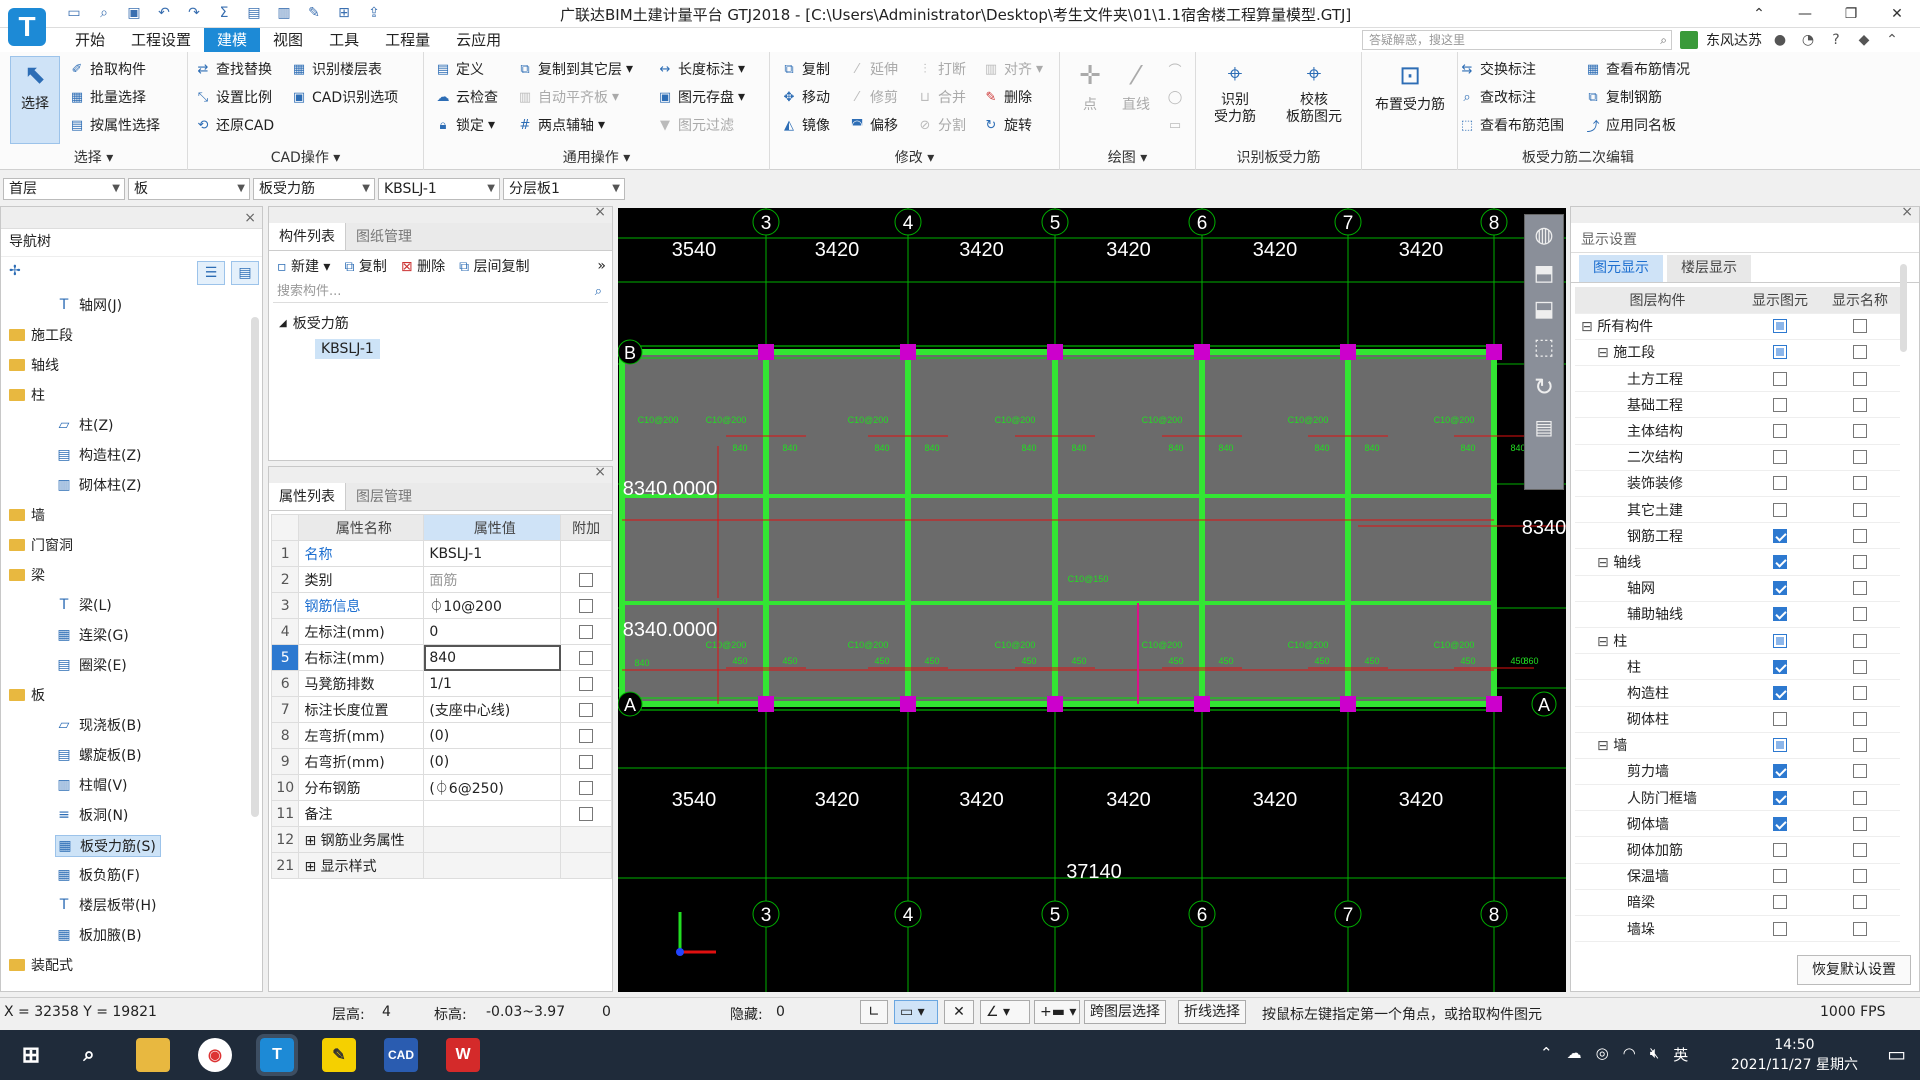 The height and width of the screenshot is (1080, 1920). I want to click on nav-item: ▥ 砌体柱(Z), so click(98, 485).